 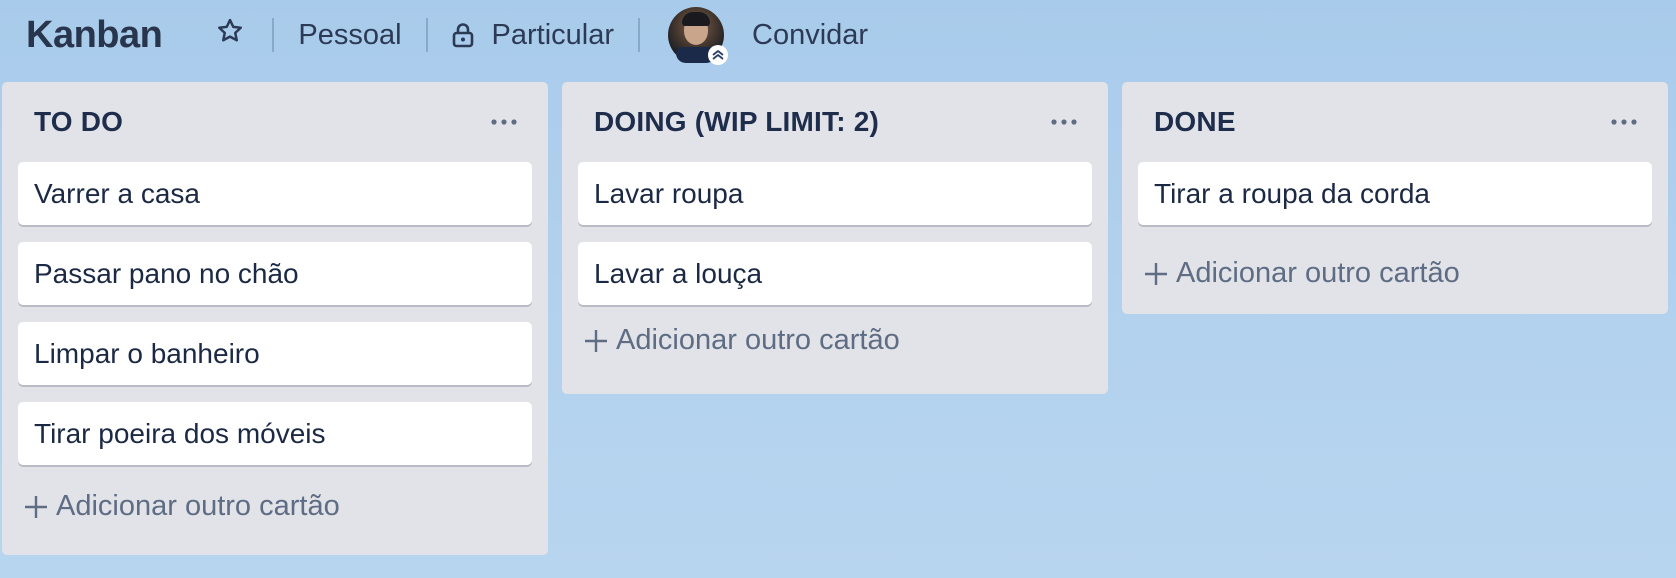 I want to click on workspace-label: Pessoal, so click(x=350, y=34).